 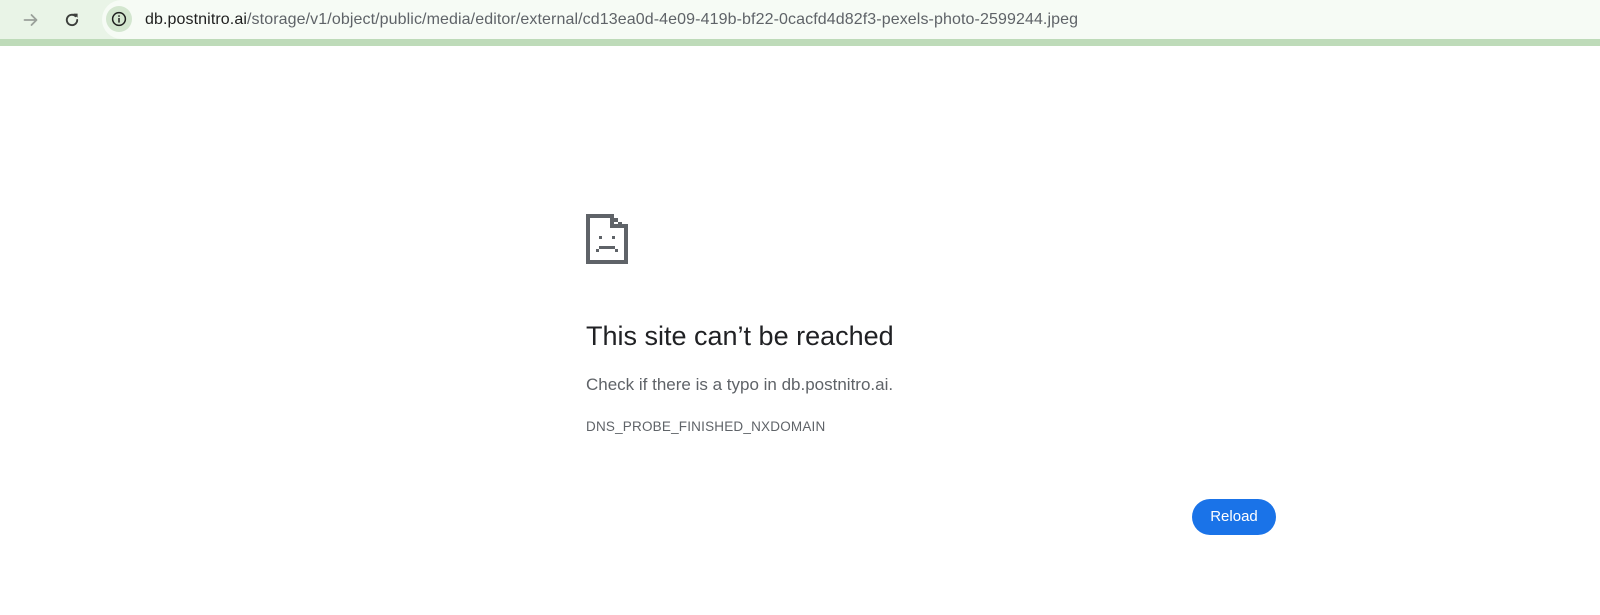 I want to click on arrow-forward-icon, so click(x=30, y=20).